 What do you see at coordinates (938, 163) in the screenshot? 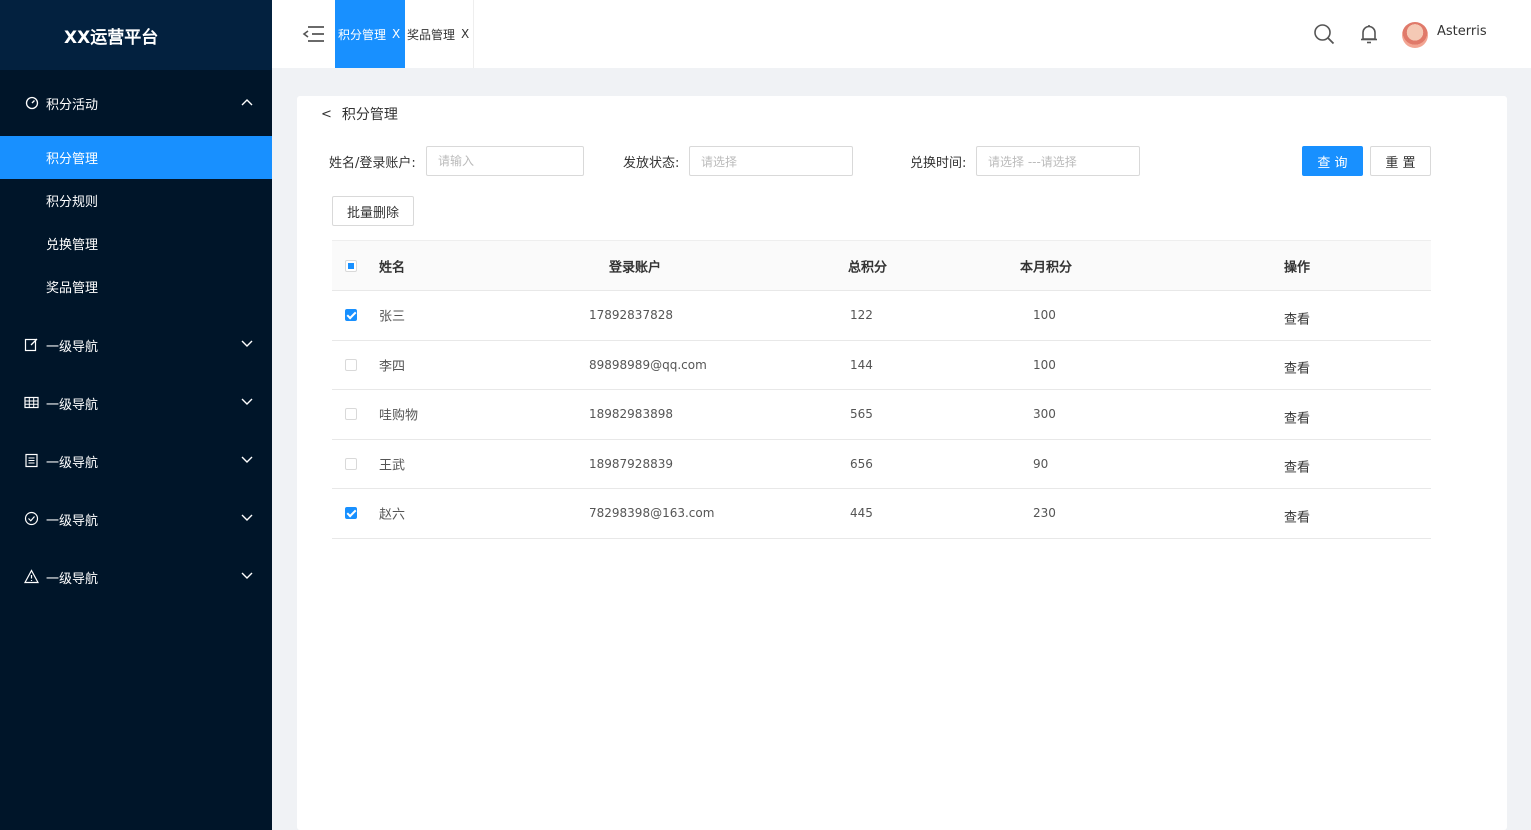
I see `exchange-time-label: 兑换时间:` at bounding box center [938, 163].